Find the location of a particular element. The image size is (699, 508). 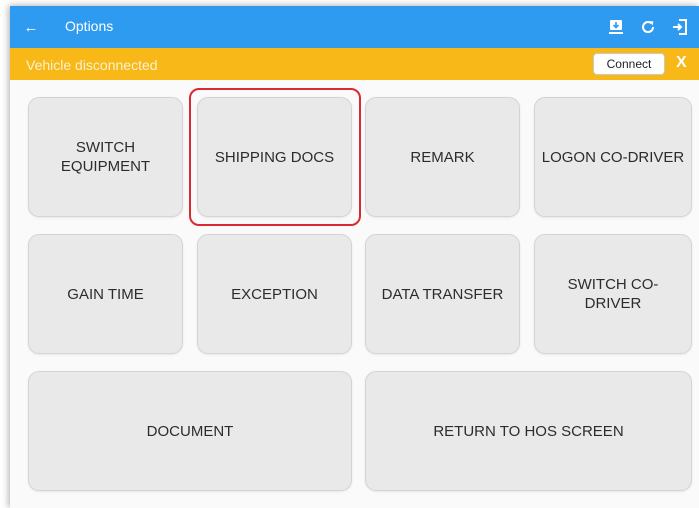

return-to-hos-button: RETURN TO HOS SCREEN is located at coordinates (528, 431).